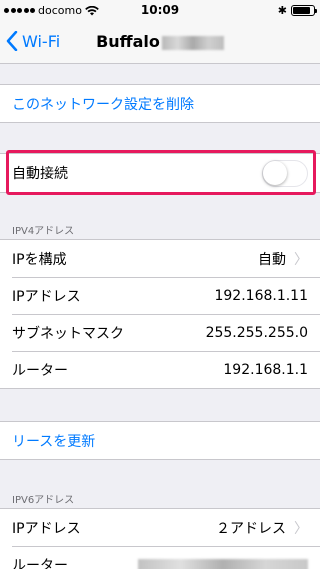  What do you see at coordinates (192, 42) in the screenshot?
I see `redacted-network-suffix` at bounding box center [192, 42].